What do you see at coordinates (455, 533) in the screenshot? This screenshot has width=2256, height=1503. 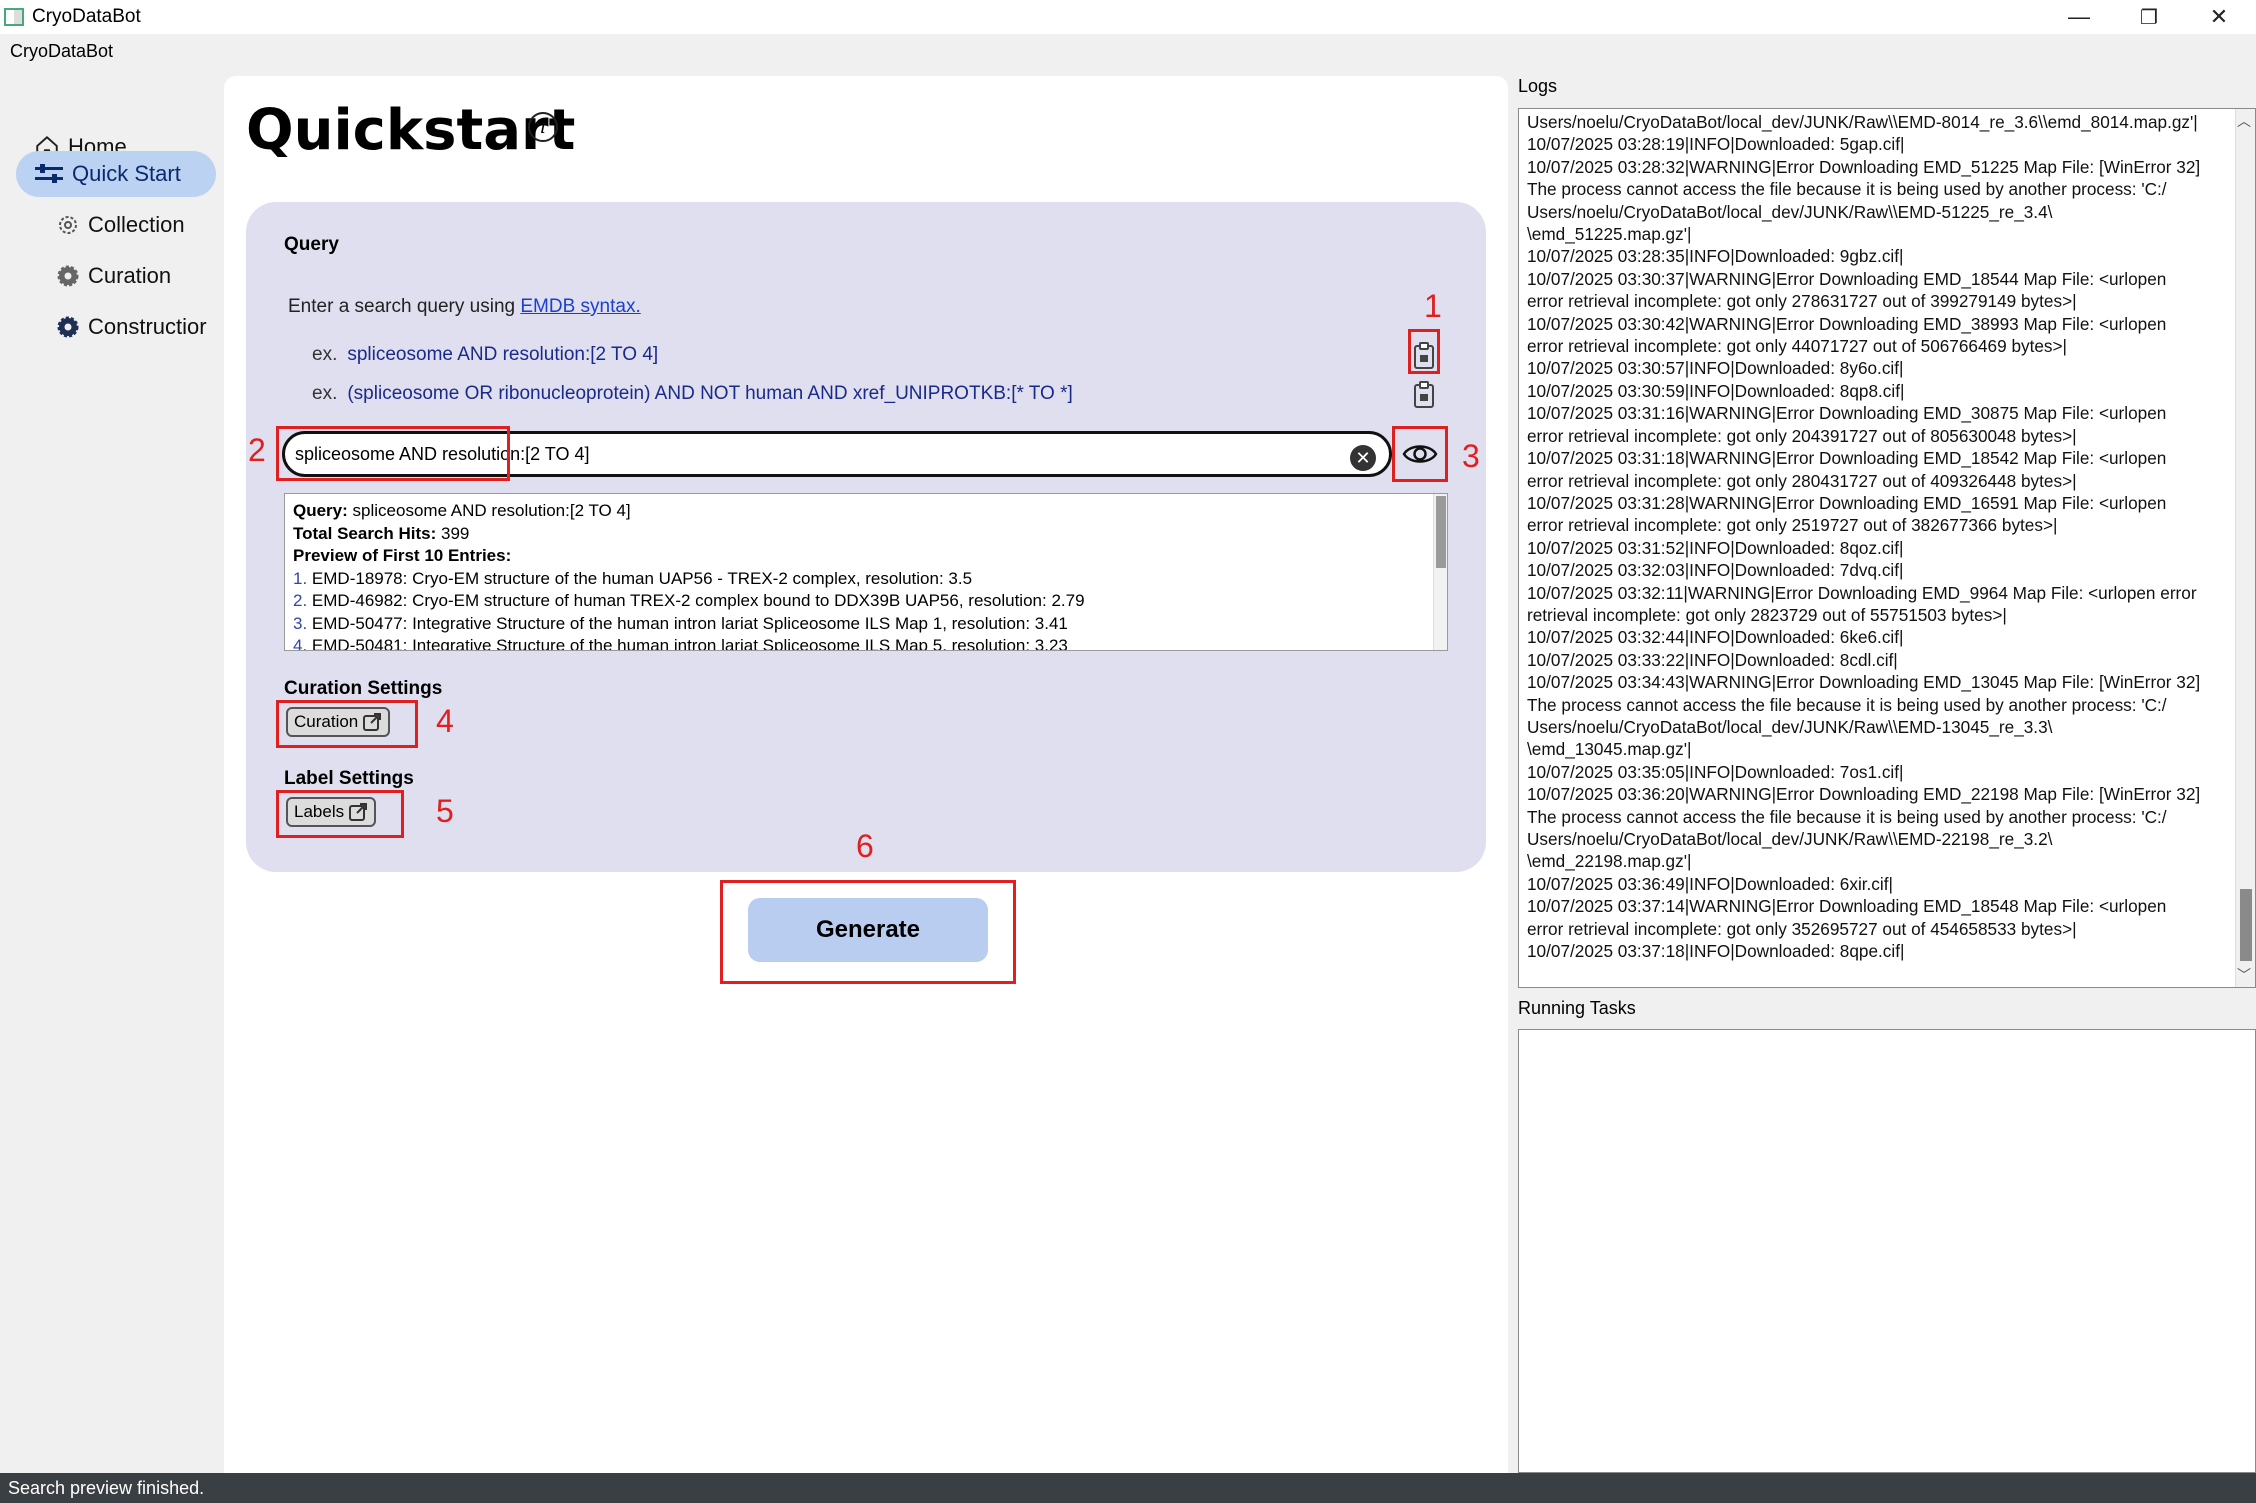 I see `preview-hits-value: 399` at bounding box center [455, 533].